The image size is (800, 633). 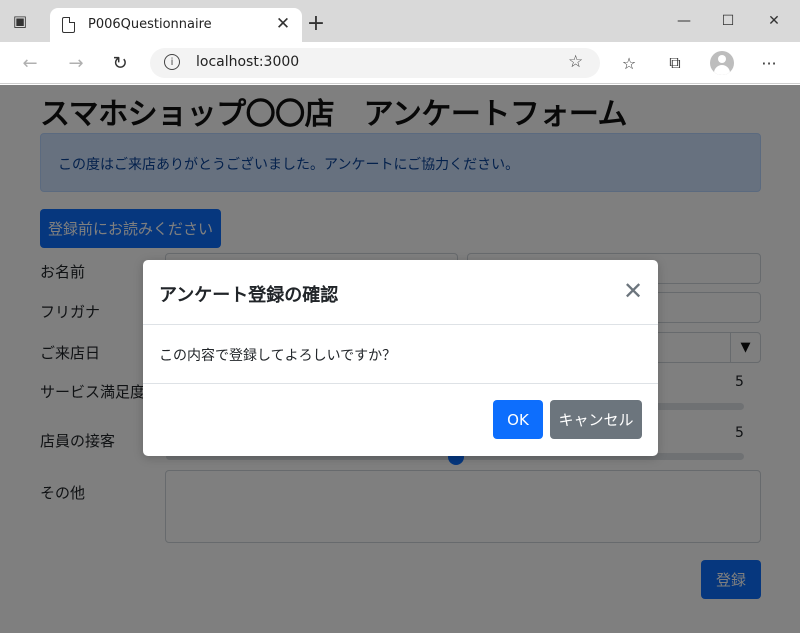 What do you see at coordinates (30, 63) in the screenshot?
I see `arrow-left-icon: ←` at bounding box center [30, 63].